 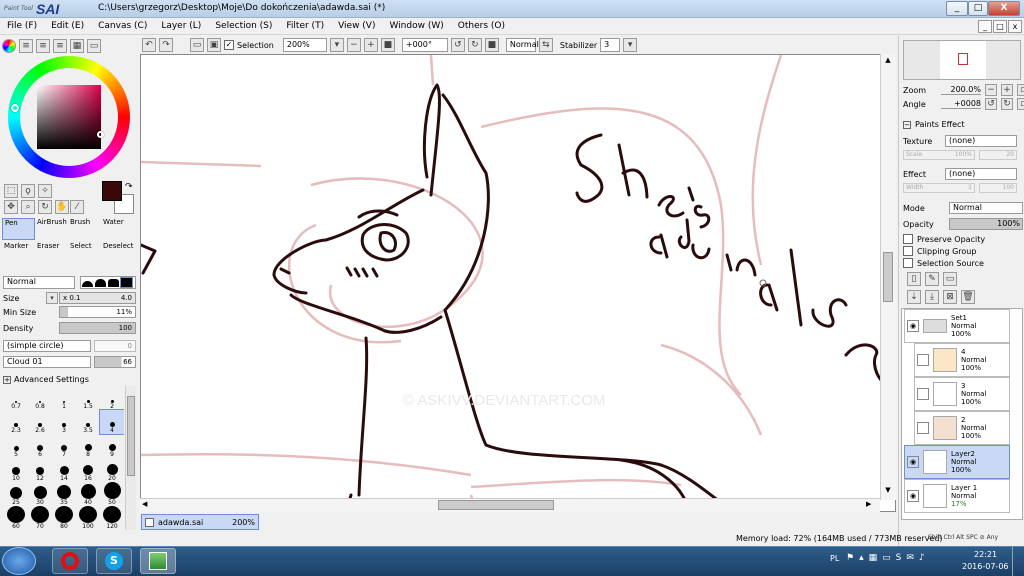 What do you see at coordinates (40, 422) in the screenshot?
I see `brush-size-preset: 2.6` at bounding box center [40, 422].